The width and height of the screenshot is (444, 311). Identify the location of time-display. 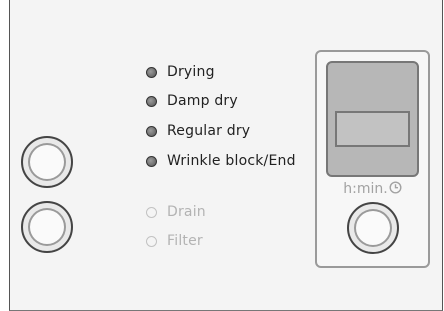
(372, 119).